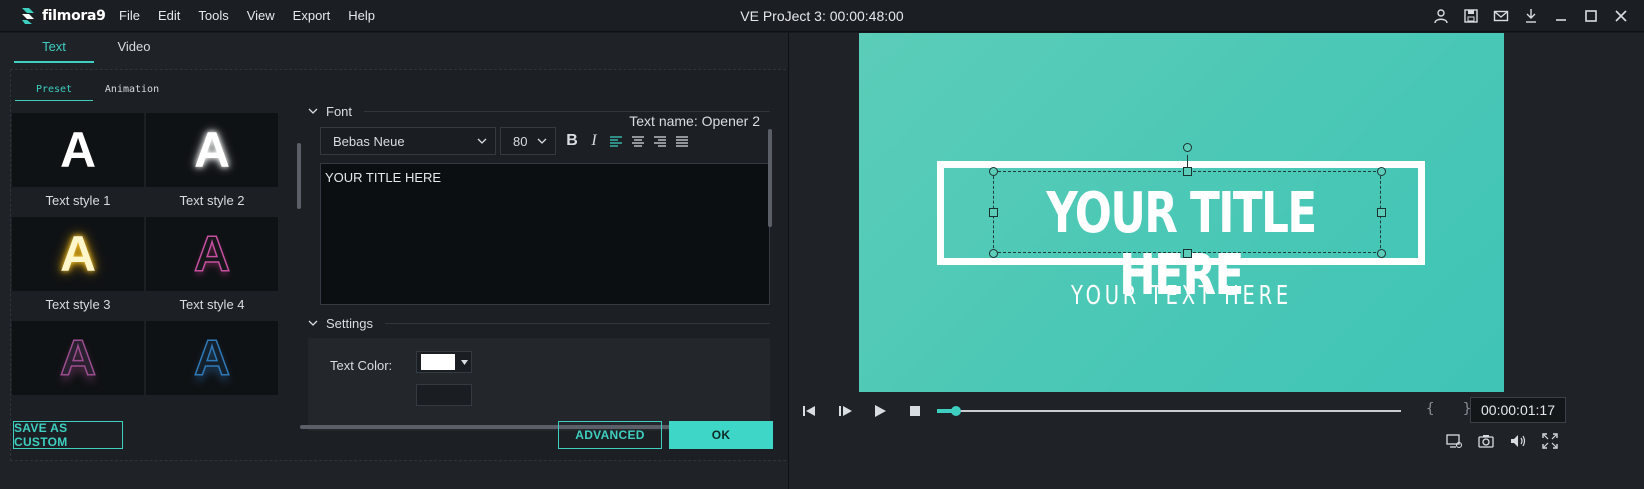 This screenshot has width=1644, height=489. What do you see at coordinates (312, 15) in the screenshot?
I see `menu-export: Export` at bounding box center [312, 15].